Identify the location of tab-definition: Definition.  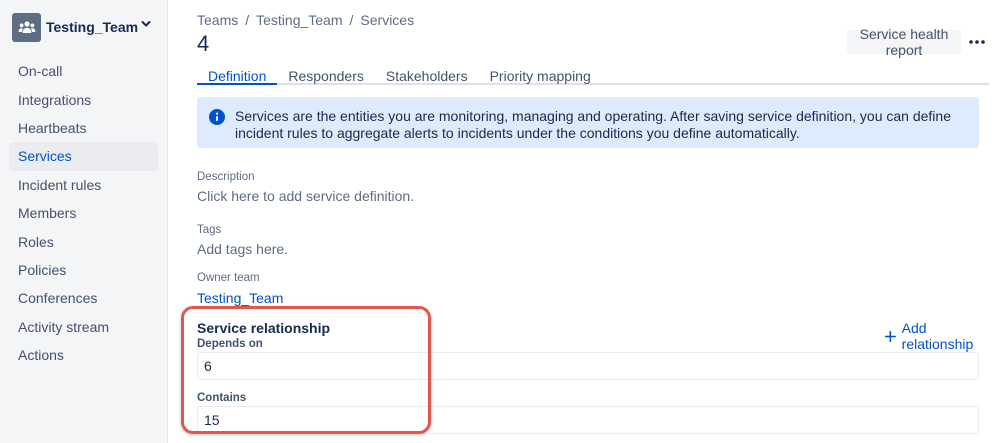
(237, 73).